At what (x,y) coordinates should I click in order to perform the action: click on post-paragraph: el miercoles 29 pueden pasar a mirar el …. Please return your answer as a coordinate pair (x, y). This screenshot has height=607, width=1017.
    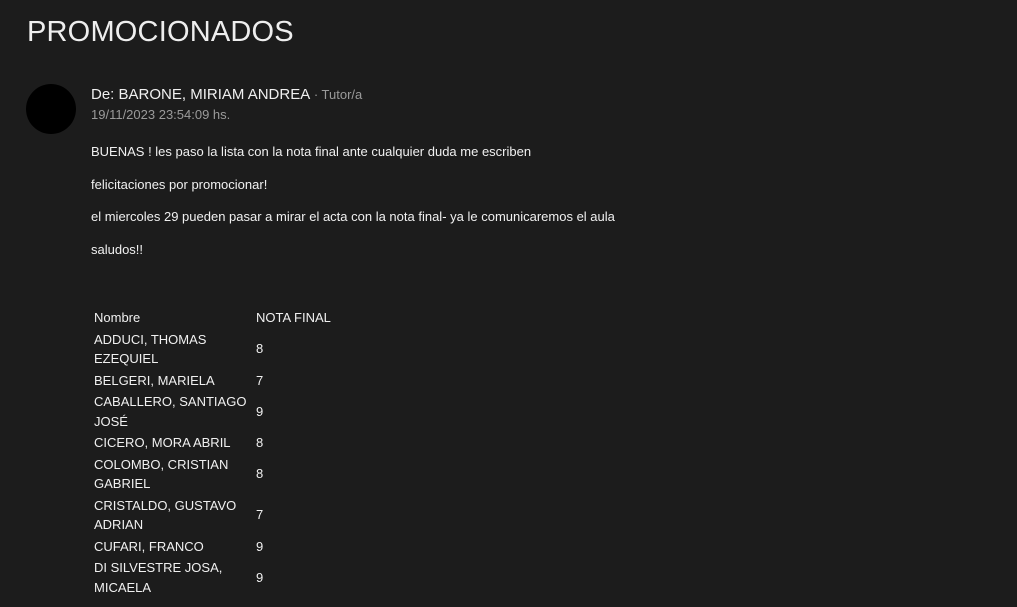
    Looking at the image, I should click on (353, 216).